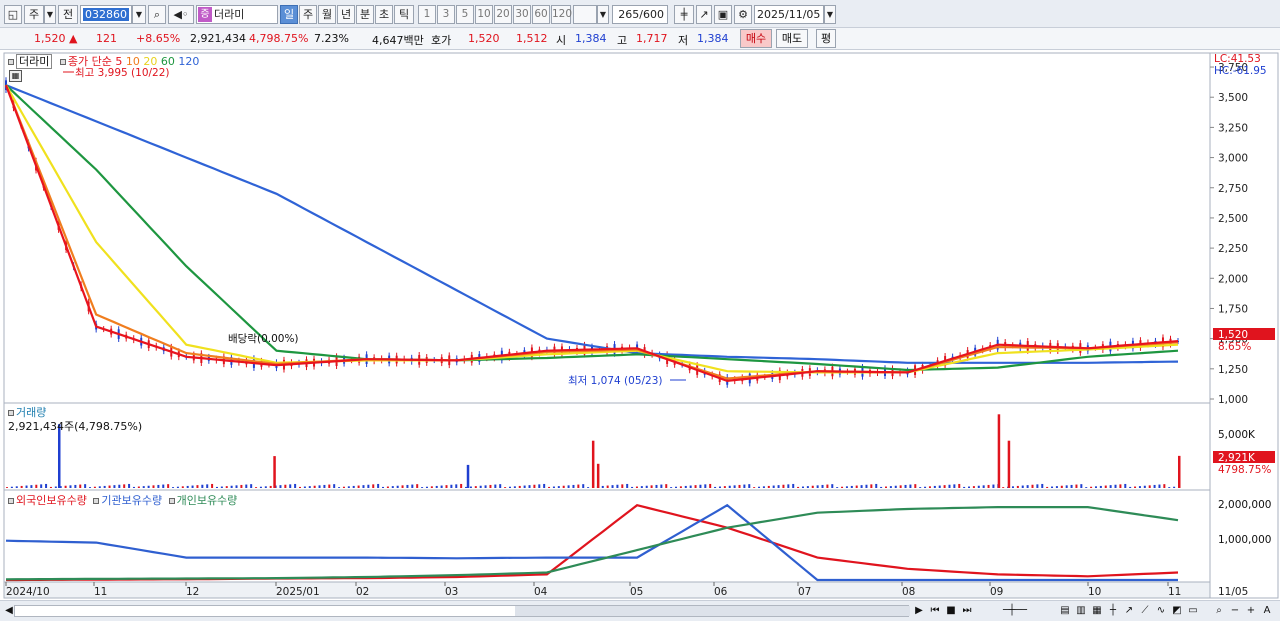 This screenshot has width=1280, height=621. Describe the element at coordinates (591, 38) in the screenshot. I see `open-price: 1,384` at that location.